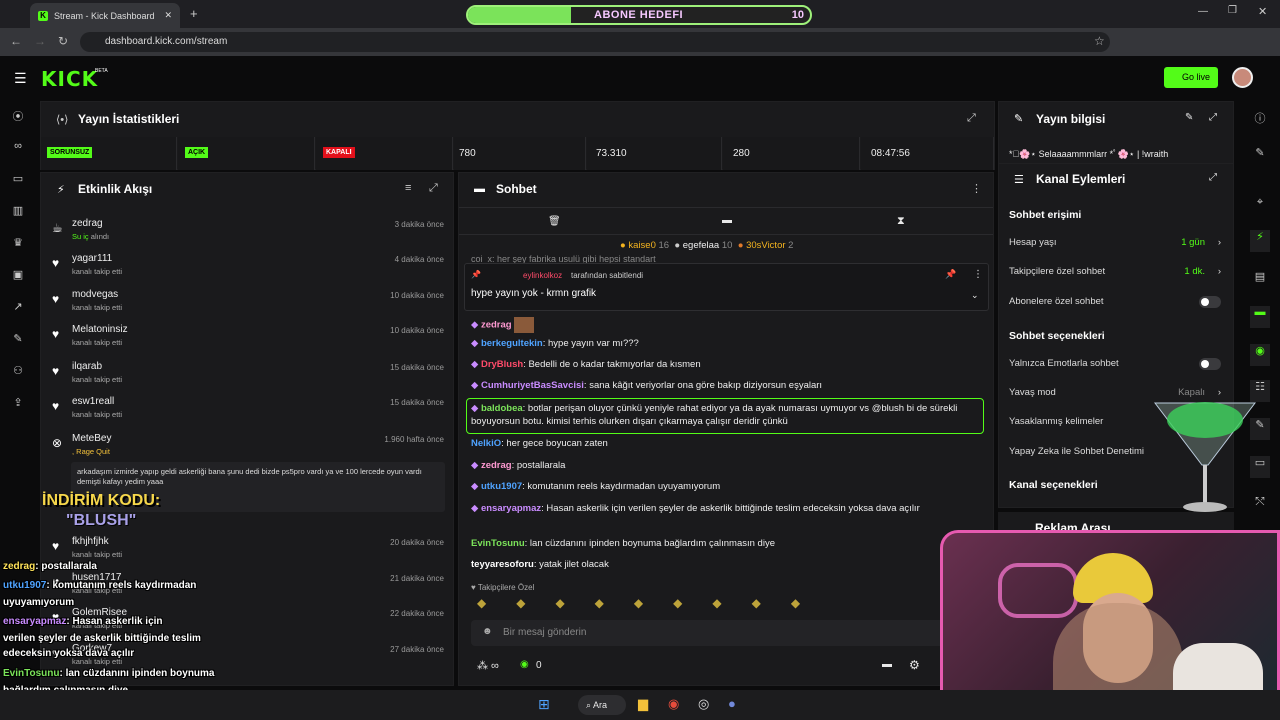 This screenshot has height=720, width=1280. Describe the element at coordinates (1099, 41) in the screenshot. I see `bookmark-icon: ☆` at that location.